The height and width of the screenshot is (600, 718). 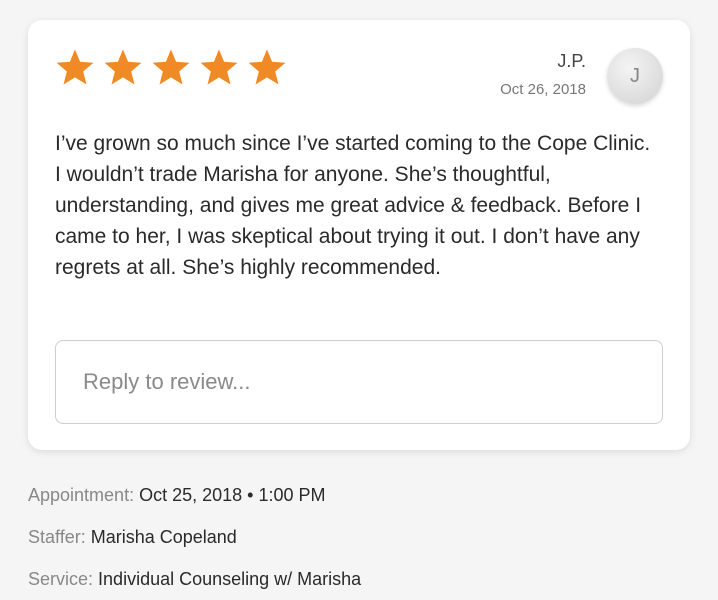 What do you see at coordinates (232, 495) in the screenshot?
I see `appointment-value: Oct 25, 2018 • 1:00 PM` at bounding box center [232, 495].